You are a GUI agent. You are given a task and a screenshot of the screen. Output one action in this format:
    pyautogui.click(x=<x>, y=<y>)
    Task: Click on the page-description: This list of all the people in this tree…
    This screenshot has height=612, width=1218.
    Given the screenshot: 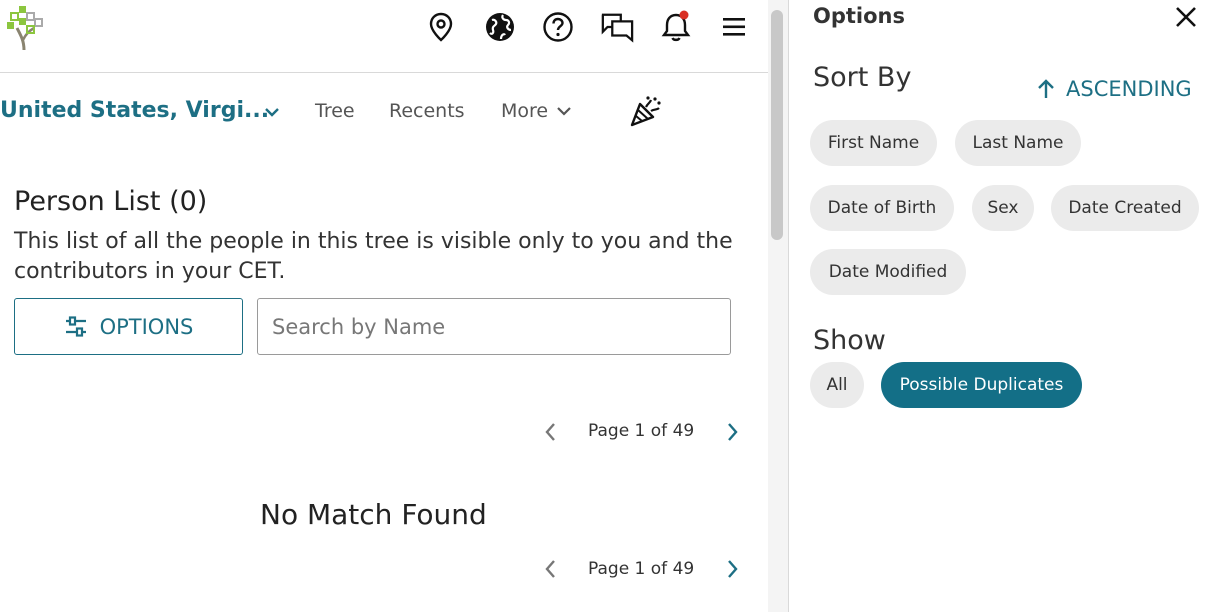 What is the action you would take?
    pyautogui.click(x=373, y=256)
    